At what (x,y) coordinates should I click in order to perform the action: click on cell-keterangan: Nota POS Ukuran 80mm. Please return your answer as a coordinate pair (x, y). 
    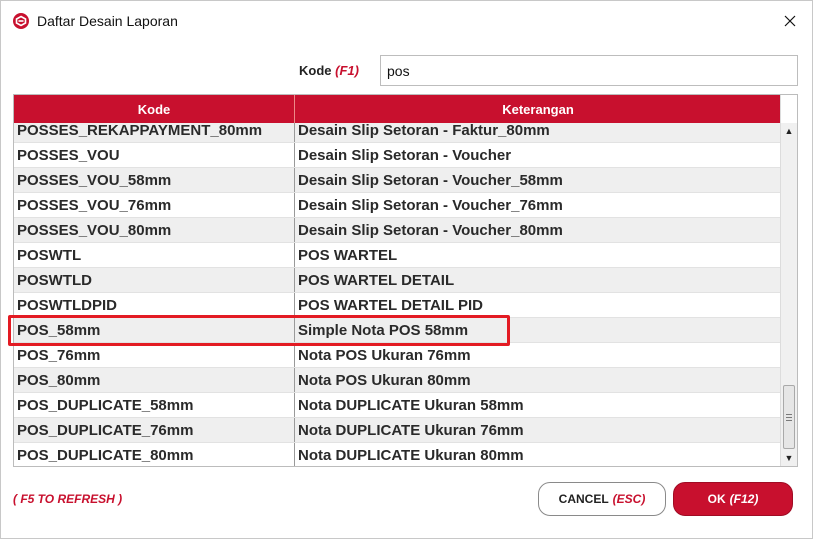
    Looking at the image, I should click on (384, 380).